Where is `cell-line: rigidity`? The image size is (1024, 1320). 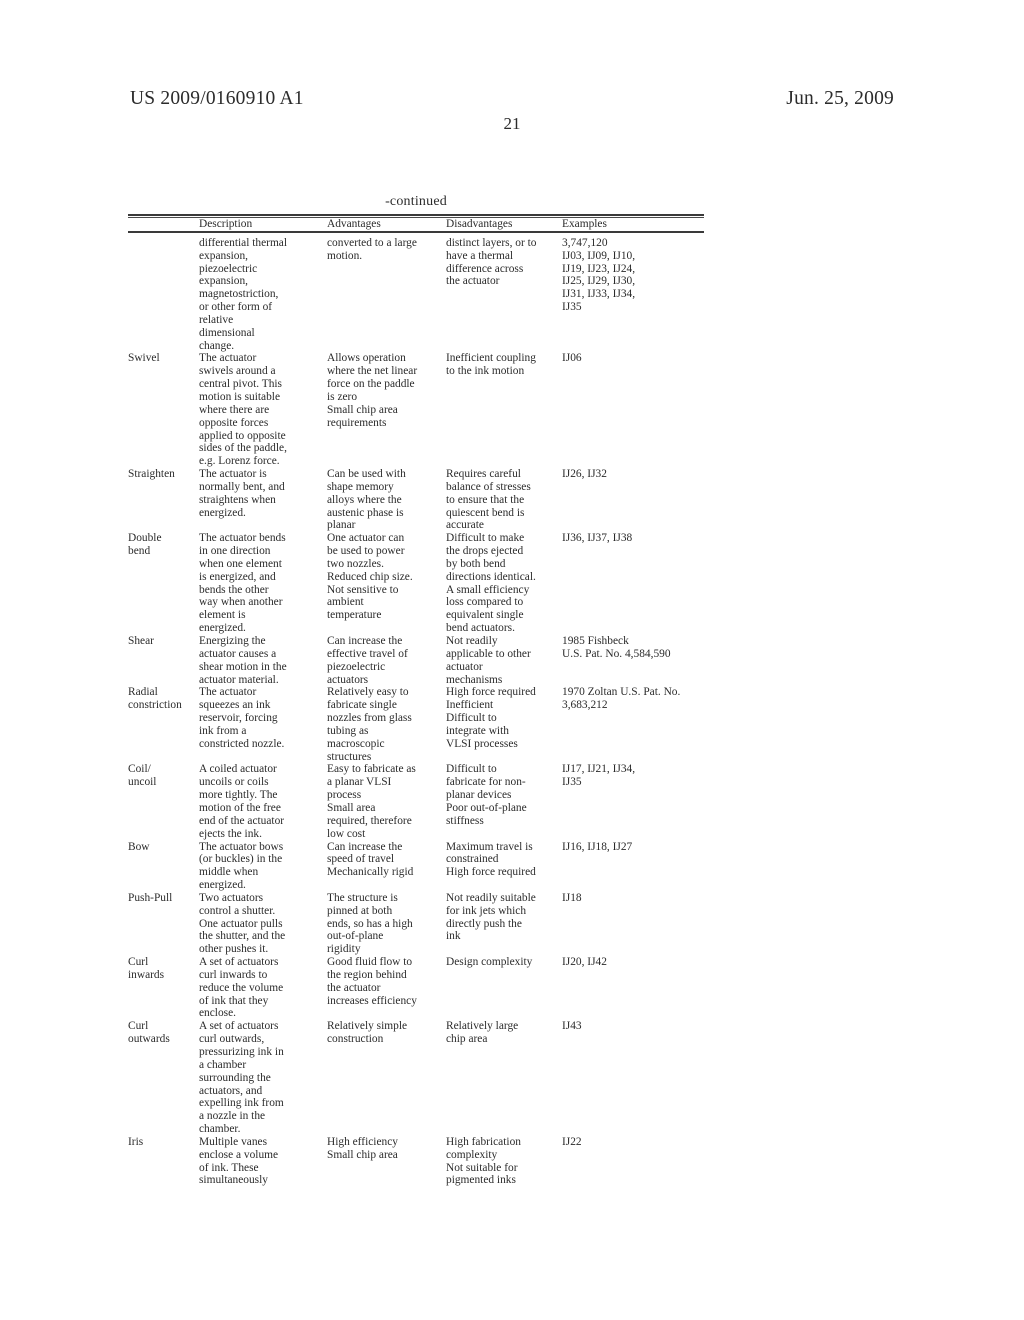
cell-line: rigidity is located at coordinates (344, 949).